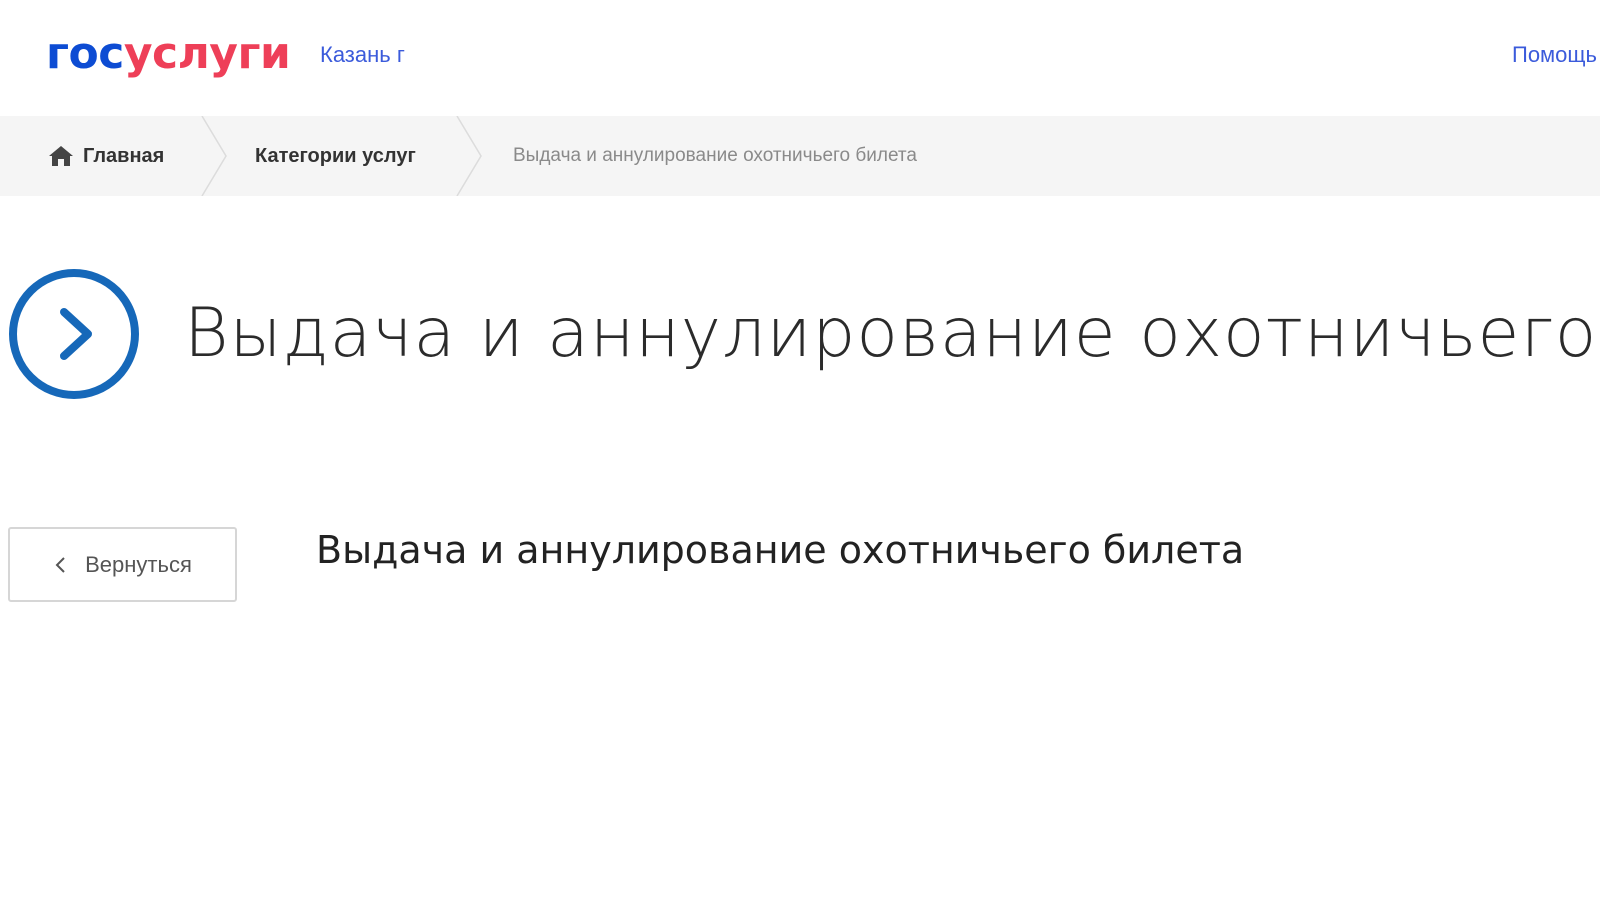 This screenshot has width=1600, height=900. Describe the element at coordinates (85, 53) in the screenshot. I see `logo-part-gos: гос` at that location.